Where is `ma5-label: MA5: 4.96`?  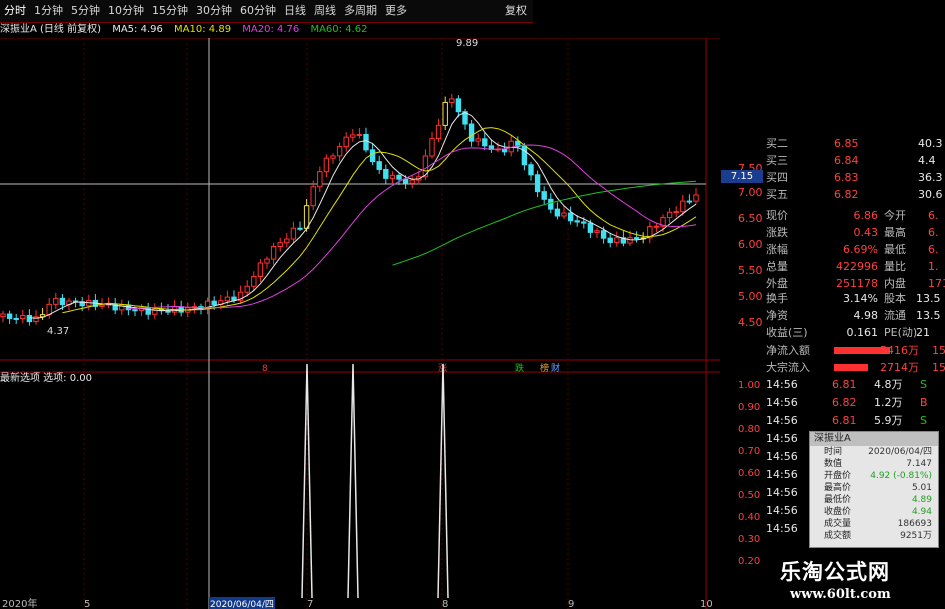 ma5-label: MA5: 4.96 is located at coordinates (137, 29).